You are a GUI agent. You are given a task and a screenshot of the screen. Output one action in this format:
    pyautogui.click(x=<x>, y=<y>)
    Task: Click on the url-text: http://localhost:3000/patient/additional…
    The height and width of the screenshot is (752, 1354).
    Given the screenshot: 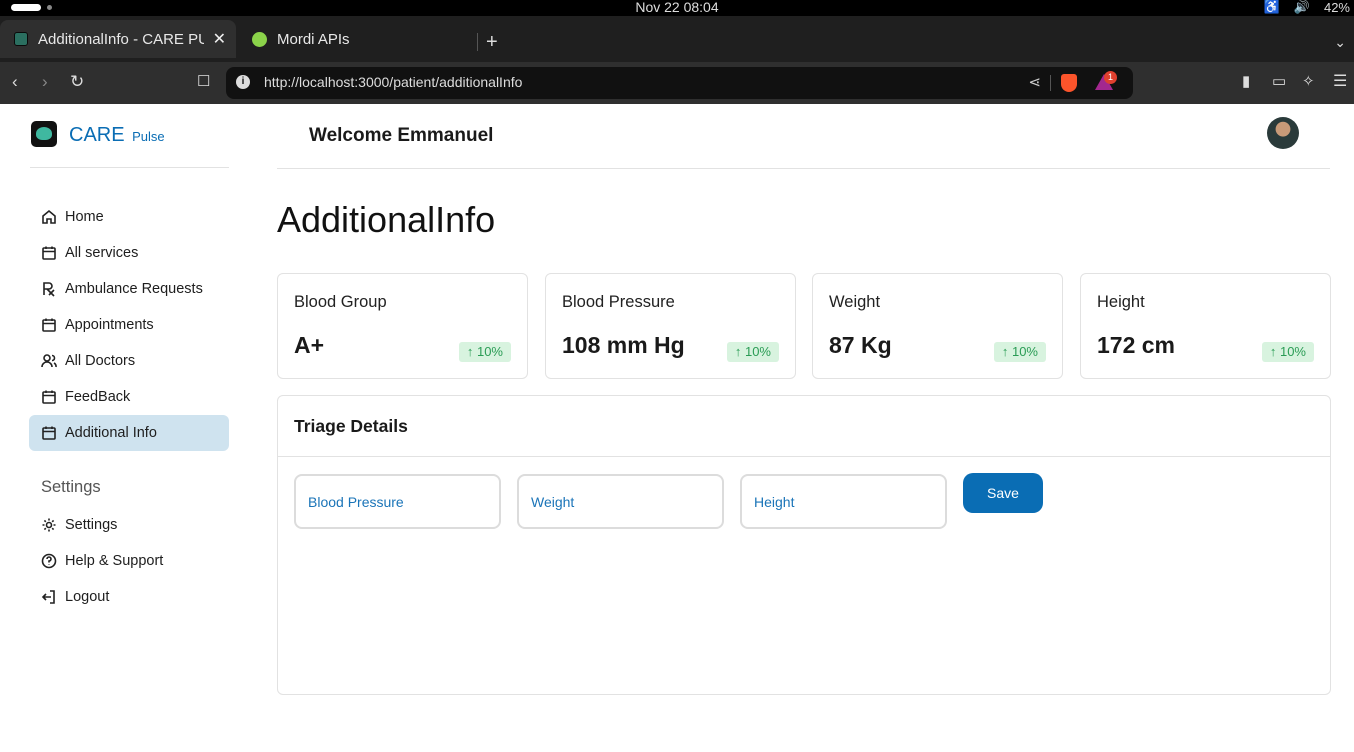 What is the action you would take?
    pyautogui.click(x=393, y=82)
    